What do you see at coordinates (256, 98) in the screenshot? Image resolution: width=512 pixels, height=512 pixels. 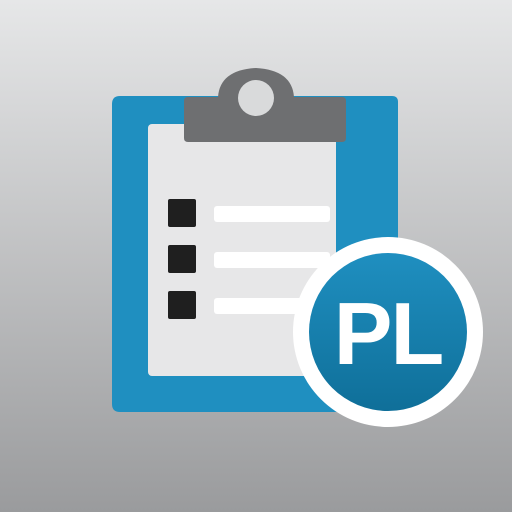 I see `clipboard-clip-hole` at bounding box center [256, 98].